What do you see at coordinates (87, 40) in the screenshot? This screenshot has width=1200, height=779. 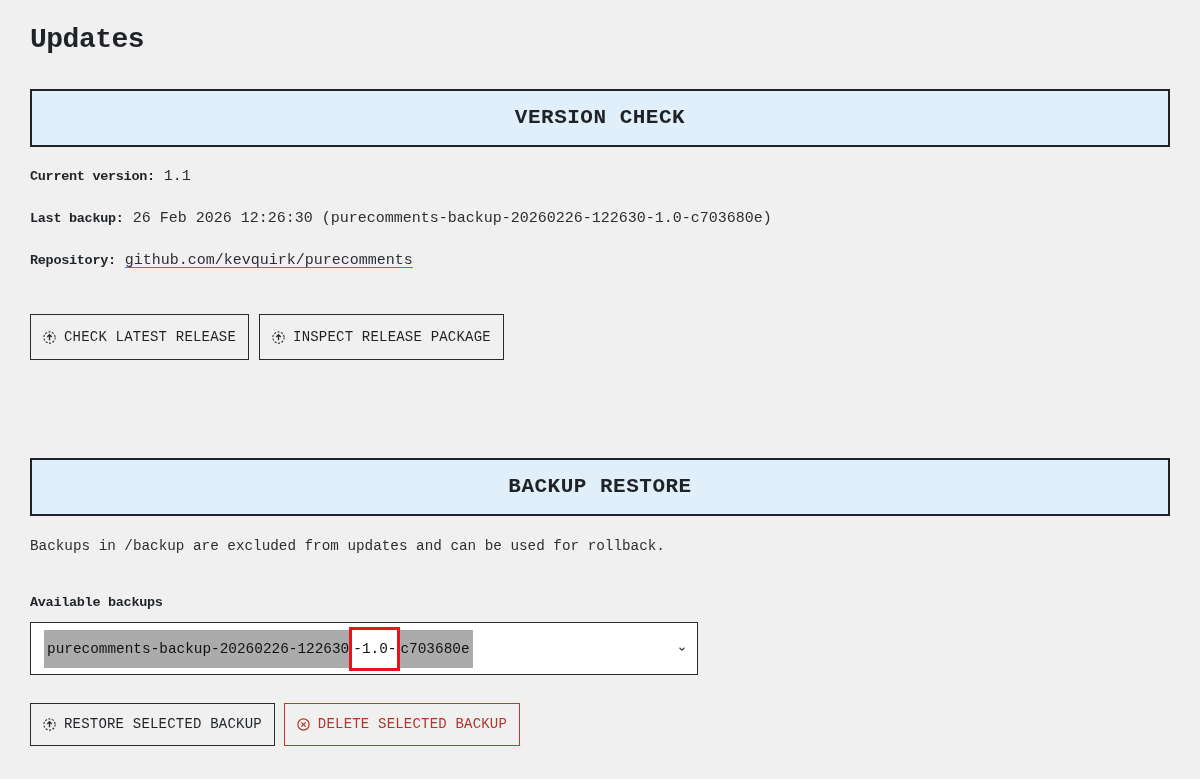 I see `page-title: Updates` at bounding box center [87, 40].